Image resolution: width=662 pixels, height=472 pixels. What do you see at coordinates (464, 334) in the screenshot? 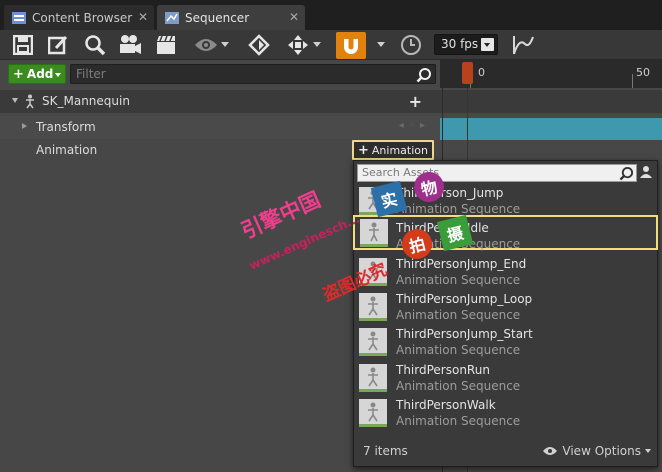
I see `asset-name: ThirdPersonJump_Start` at bounding box center [464, 334].